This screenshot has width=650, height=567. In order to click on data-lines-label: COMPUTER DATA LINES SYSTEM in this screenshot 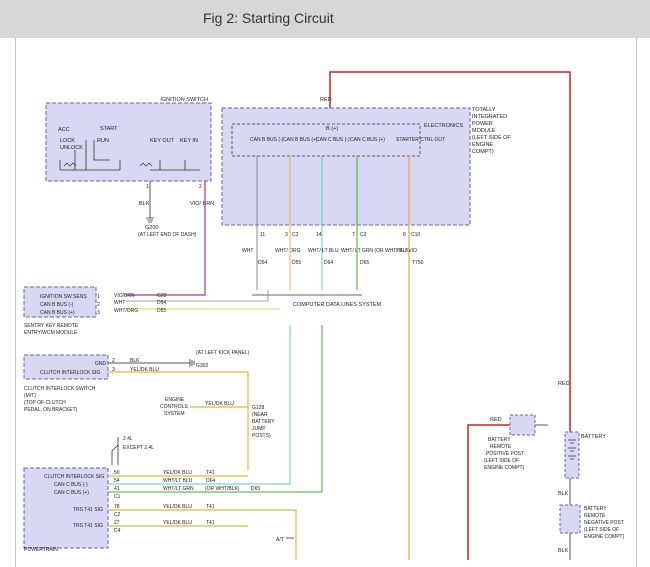, I will do `click(337, 305)`.